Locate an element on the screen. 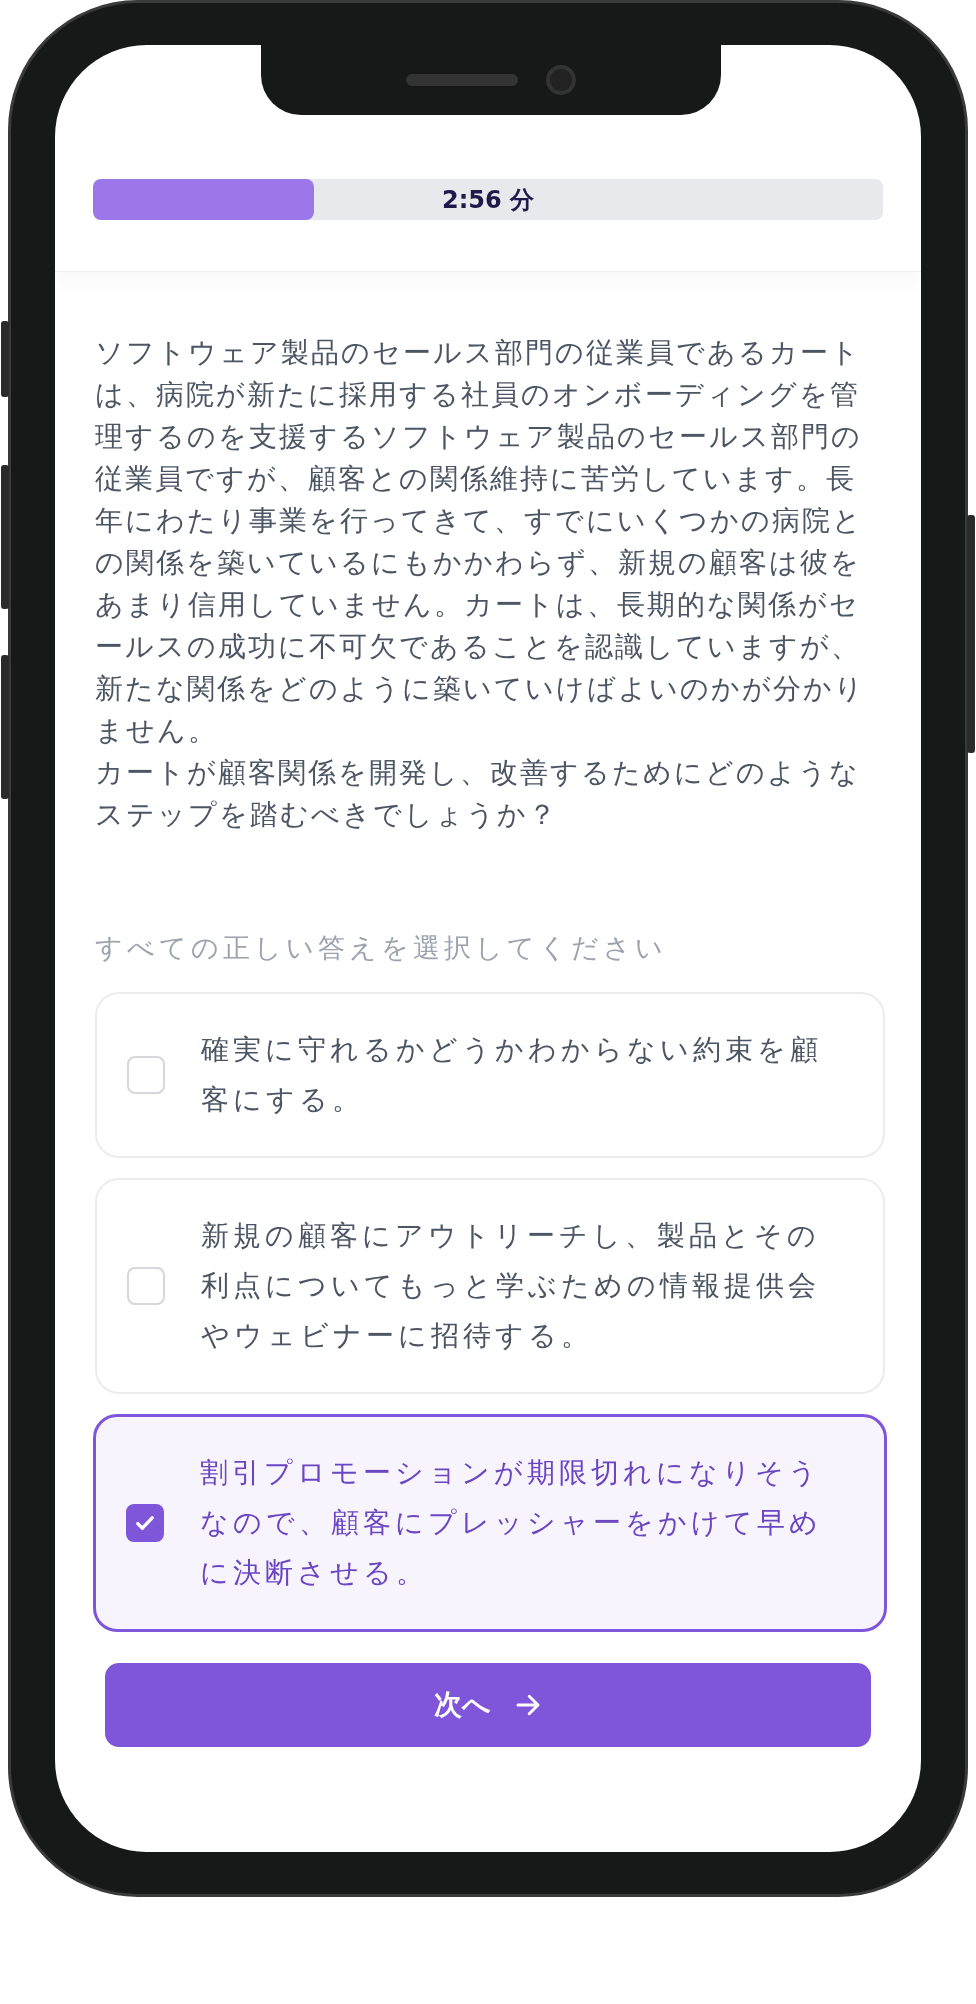 The width and height of the screenshot is (976, 2004). option-text: 新規の顧客にアウトリーチし、製品とその利点についてもっと学ぶための情報提供会やウェビナーに招待する。 is located at coordinates (511, 1286).